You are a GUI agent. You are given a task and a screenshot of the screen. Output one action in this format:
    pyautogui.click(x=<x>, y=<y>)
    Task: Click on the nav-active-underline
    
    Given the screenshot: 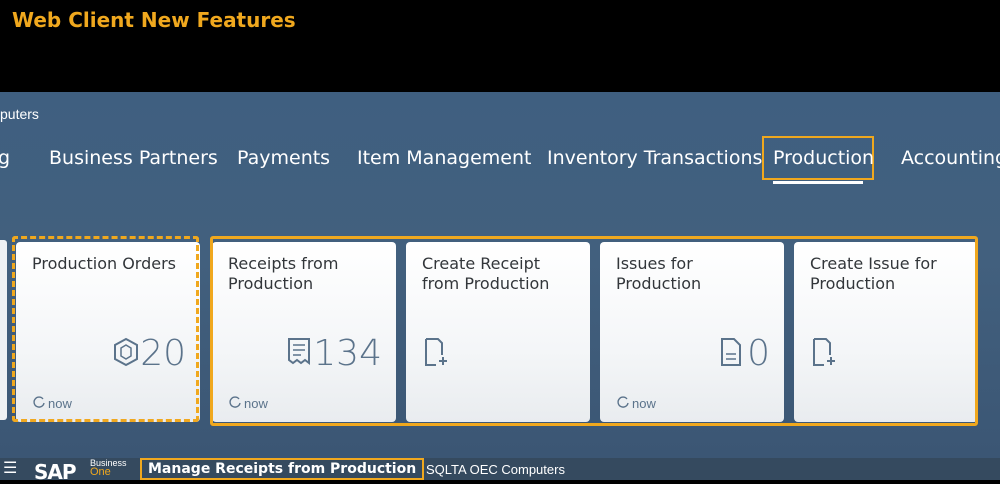 What is the action you would take?
    pyautogui.click(x=818, y=182)
    